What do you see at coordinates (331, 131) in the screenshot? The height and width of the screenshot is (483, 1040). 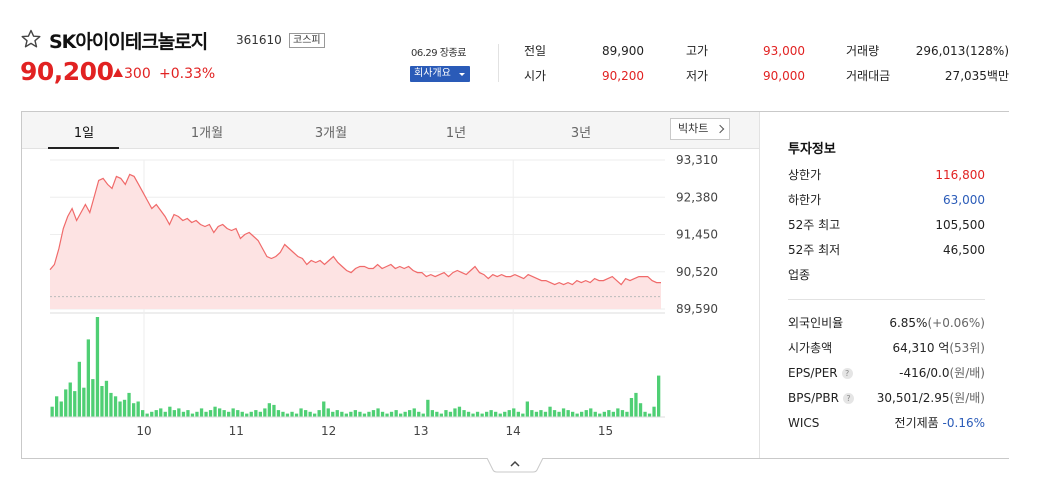 I see `tab-3month: 3개월` at bounding box center [331, 131].